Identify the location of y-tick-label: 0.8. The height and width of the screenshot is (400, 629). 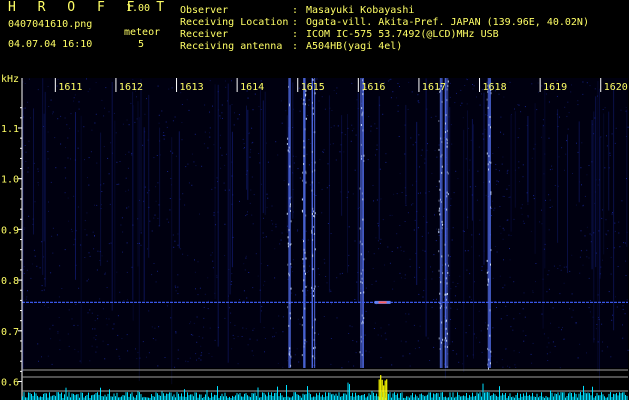
(10, 281).